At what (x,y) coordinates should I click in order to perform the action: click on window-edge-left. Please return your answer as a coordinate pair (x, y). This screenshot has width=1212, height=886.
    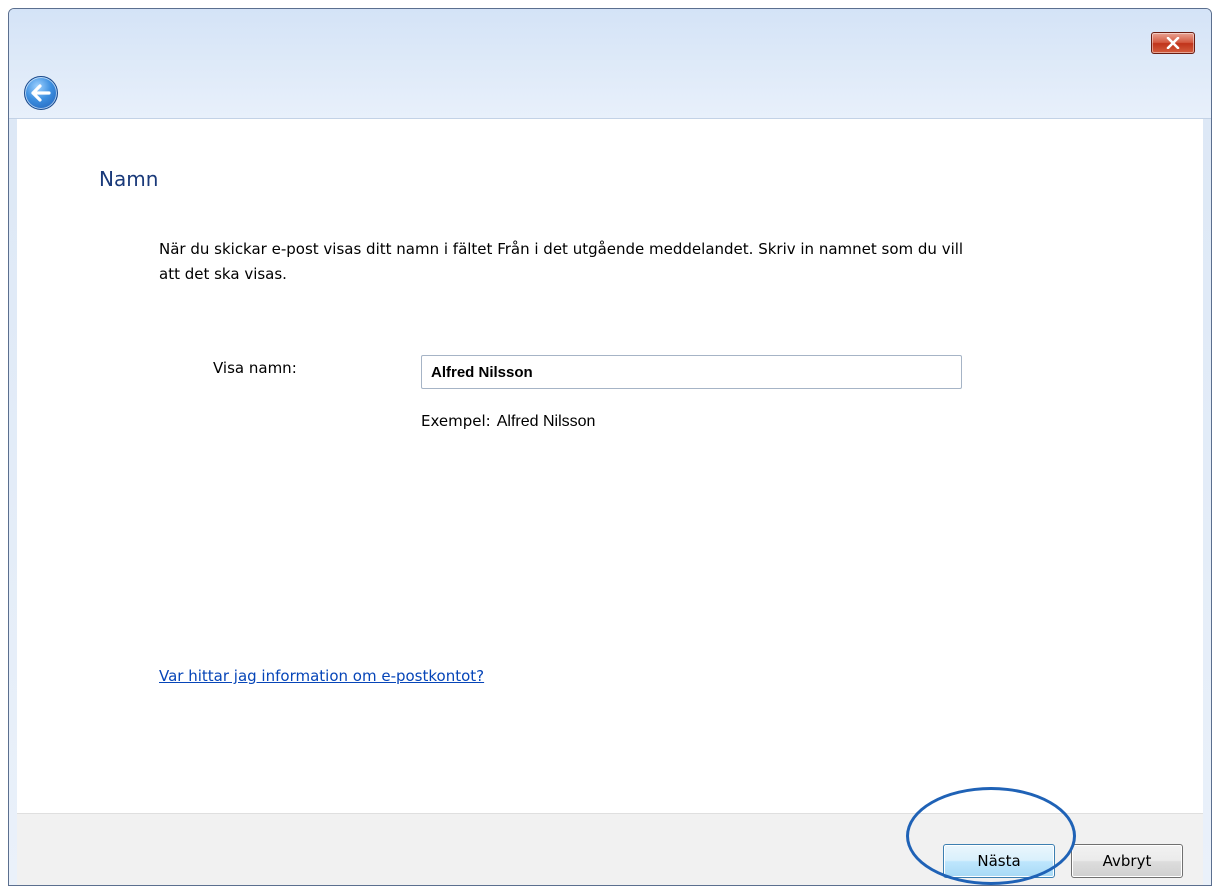
    Looking at the image, I should click on (13, 502).